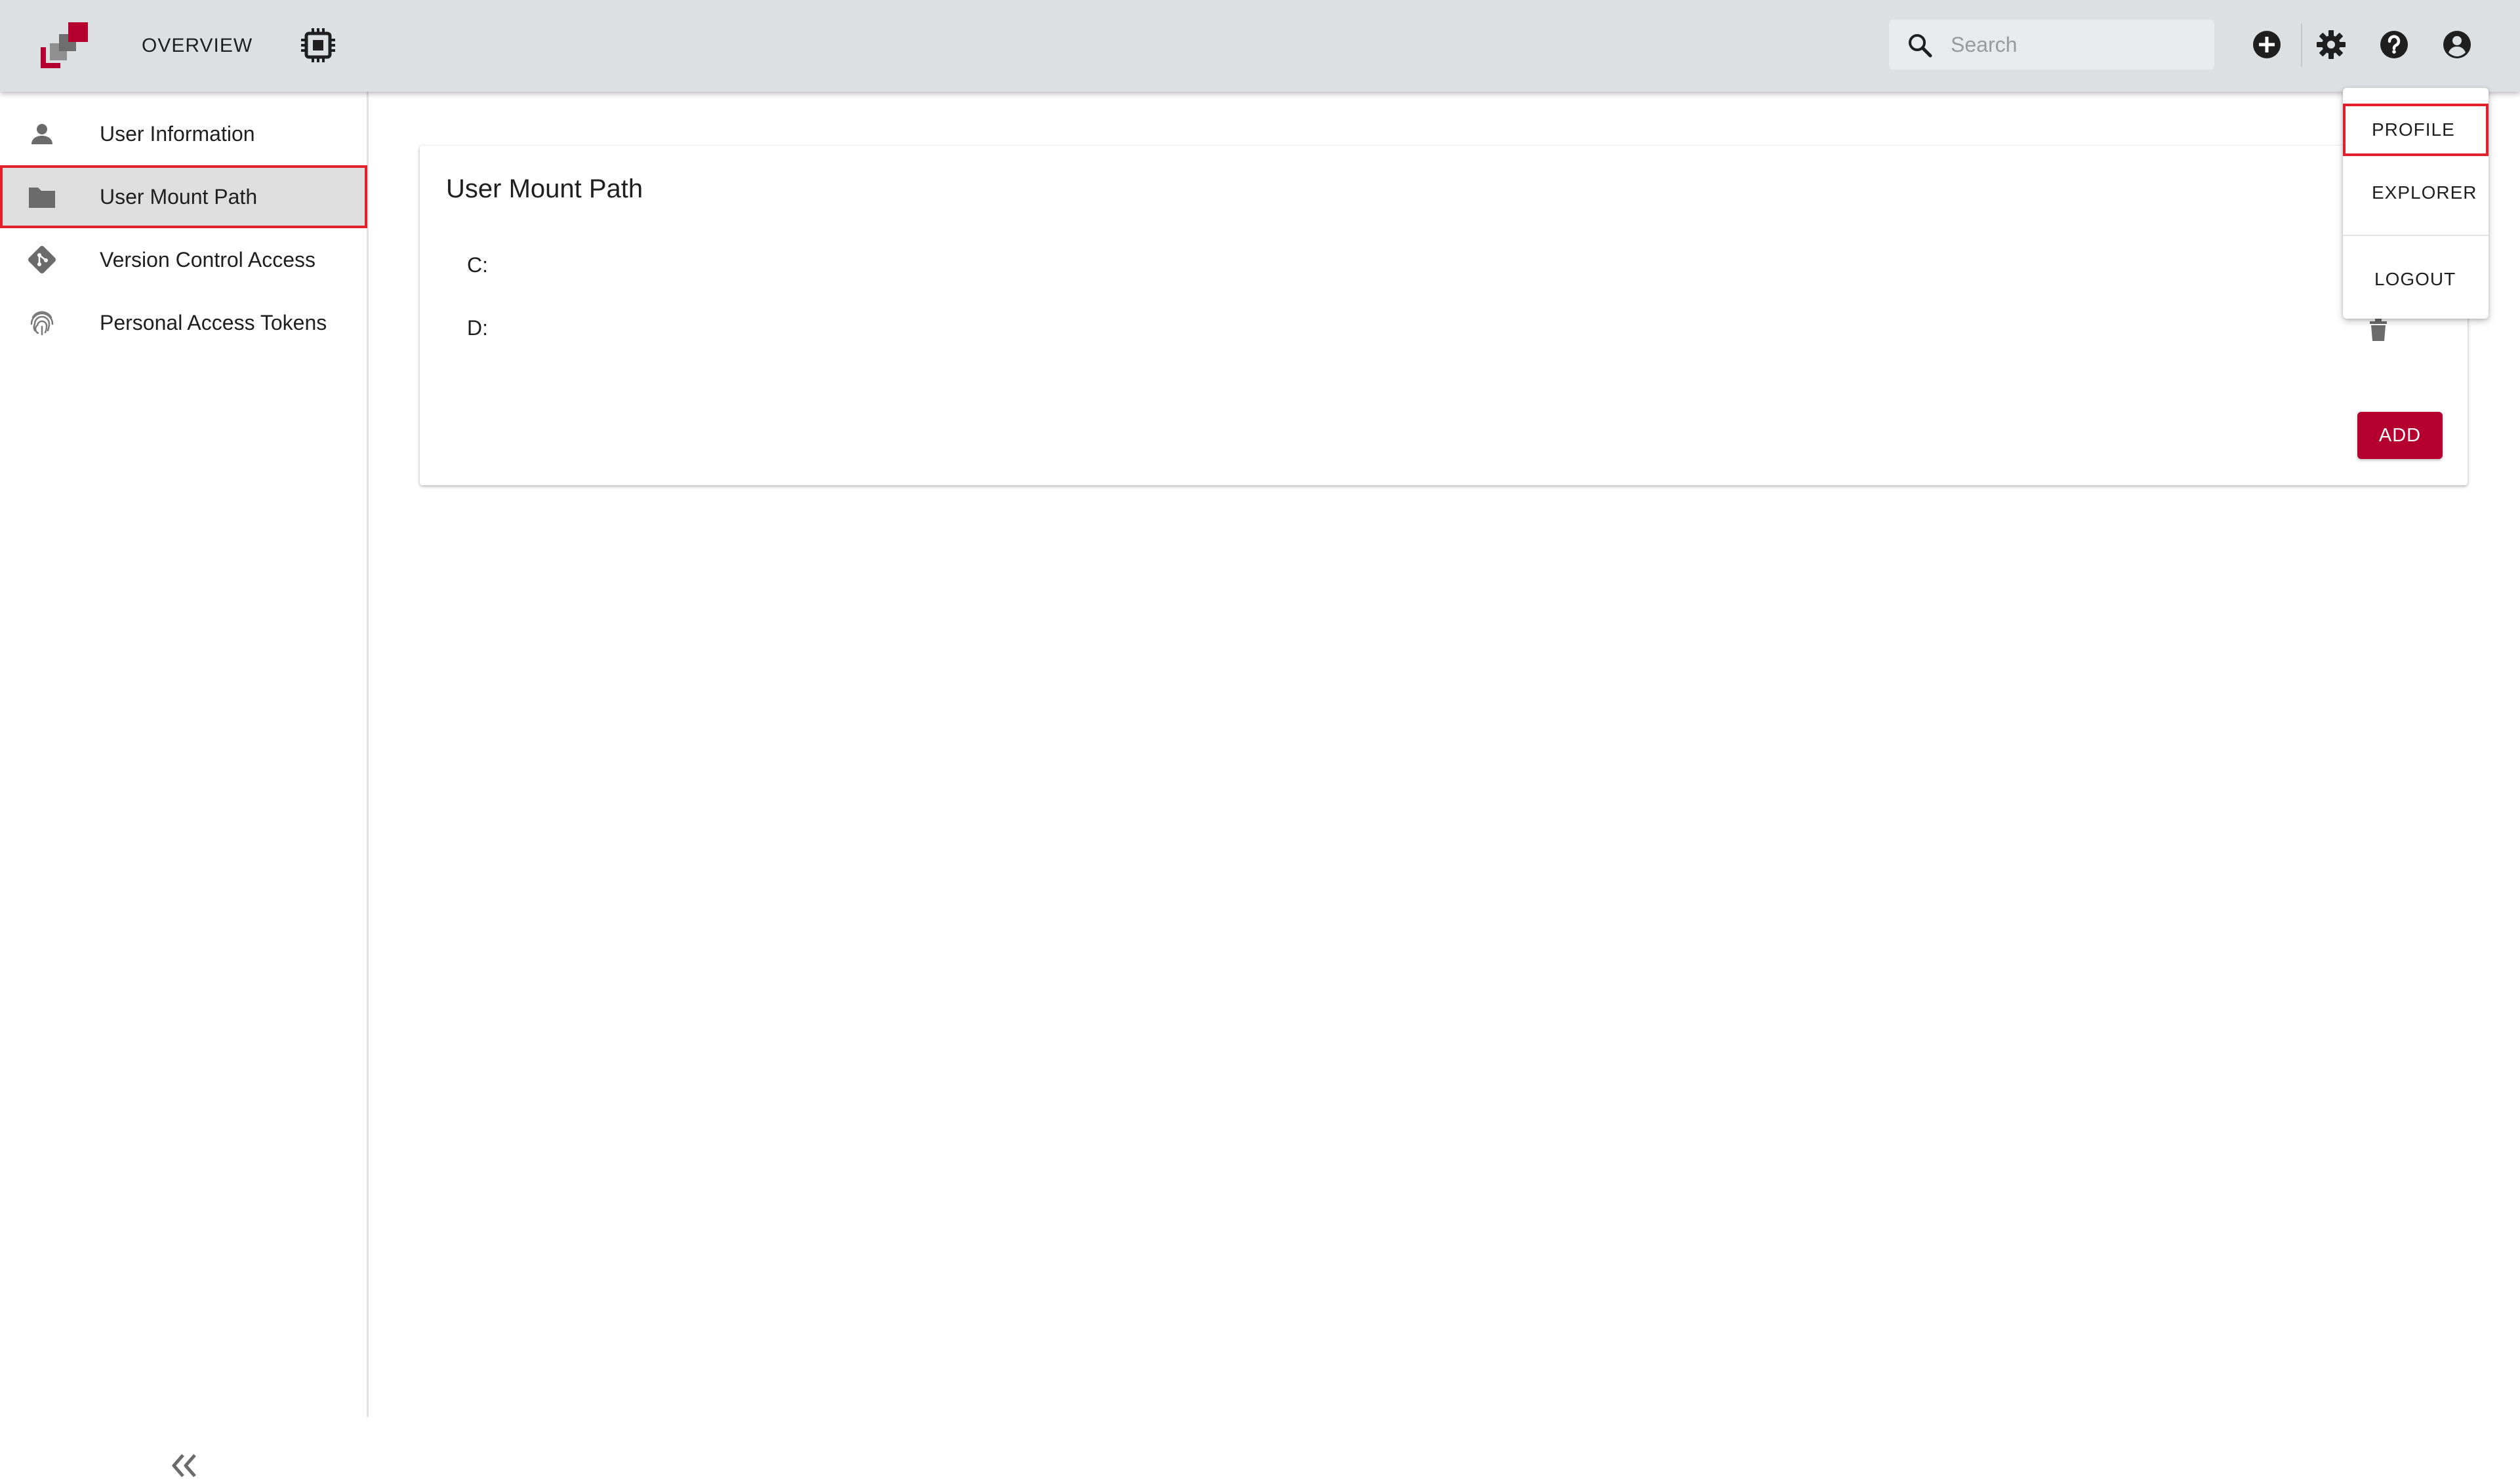  I want to click on double-chevron-left-icon, so click(183, 1465).